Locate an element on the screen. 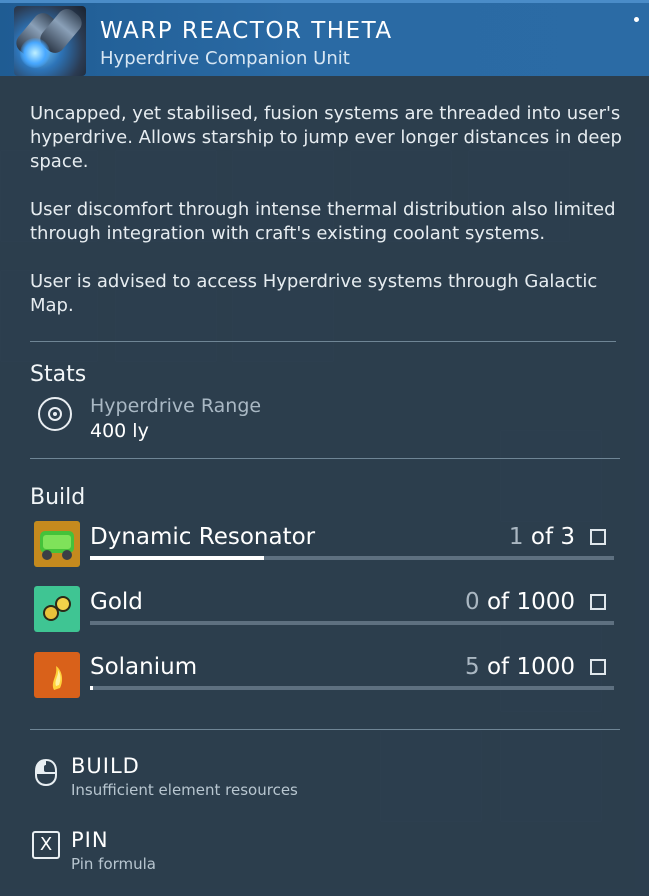 This screenshot has width=649, height=896. dynamic-resonator-icon is located at coordinates (57, 544).